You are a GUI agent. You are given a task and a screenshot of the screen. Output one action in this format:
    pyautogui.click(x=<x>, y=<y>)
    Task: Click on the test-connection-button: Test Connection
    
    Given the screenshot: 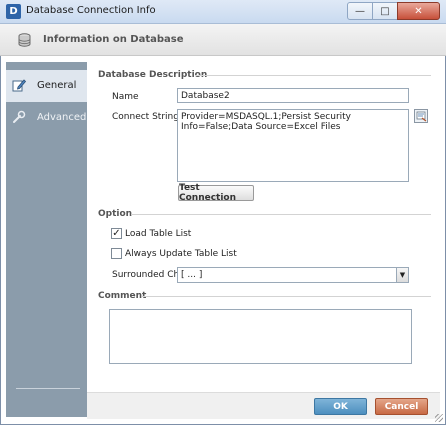 What is the action you would take?
    pyautogui.click(x=216, y=193)
    